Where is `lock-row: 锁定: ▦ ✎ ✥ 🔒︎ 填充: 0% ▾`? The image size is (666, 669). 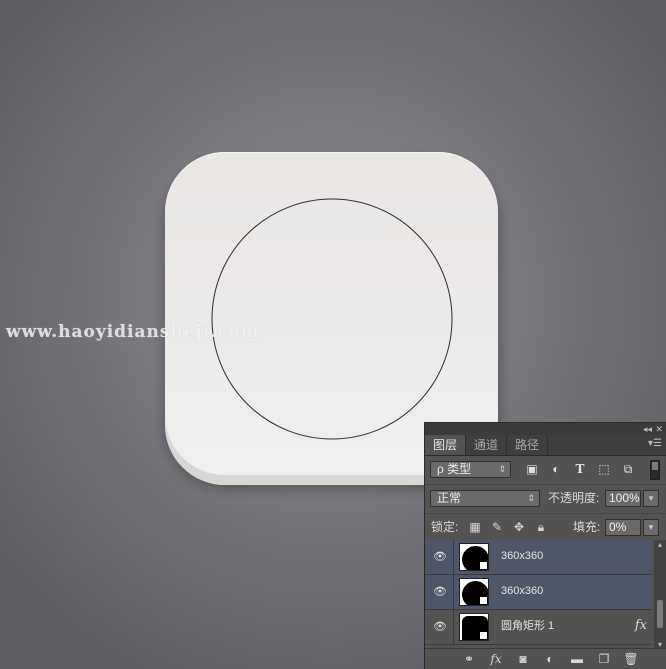 lock-row: 锁定: ▦ ✎ ✥ 🔒︎ 填充: 0% ▾ is located at coordinates (545, 527).